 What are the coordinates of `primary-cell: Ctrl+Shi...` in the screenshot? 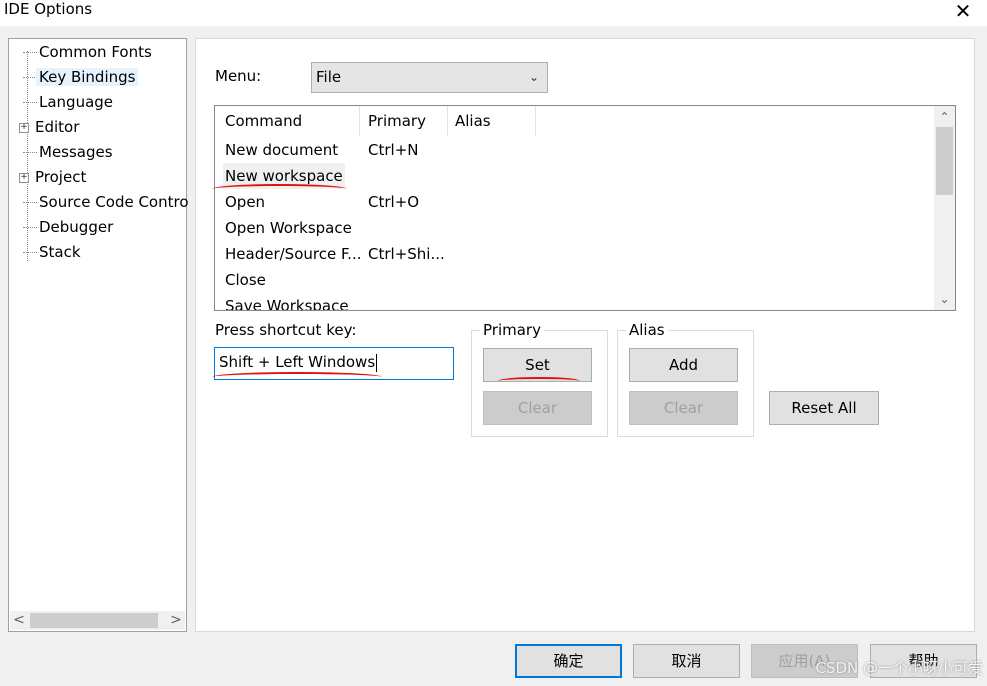 It's located at (406, 254).